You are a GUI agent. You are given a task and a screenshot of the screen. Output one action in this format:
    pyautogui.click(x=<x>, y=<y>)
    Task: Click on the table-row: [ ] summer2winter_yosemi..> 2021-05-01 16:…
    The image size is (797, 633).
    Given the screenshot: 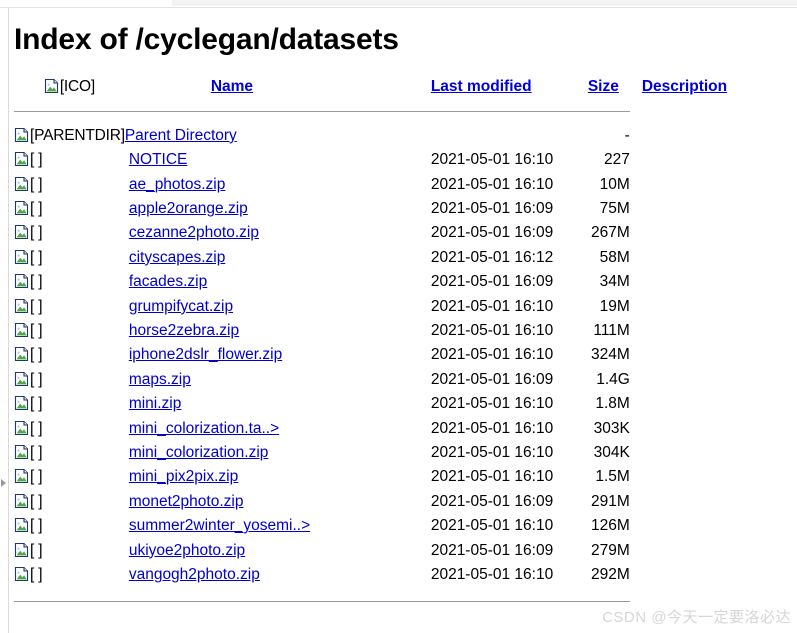 What is the action you would take?
    pyautogui.click(x=388, y=526)
    